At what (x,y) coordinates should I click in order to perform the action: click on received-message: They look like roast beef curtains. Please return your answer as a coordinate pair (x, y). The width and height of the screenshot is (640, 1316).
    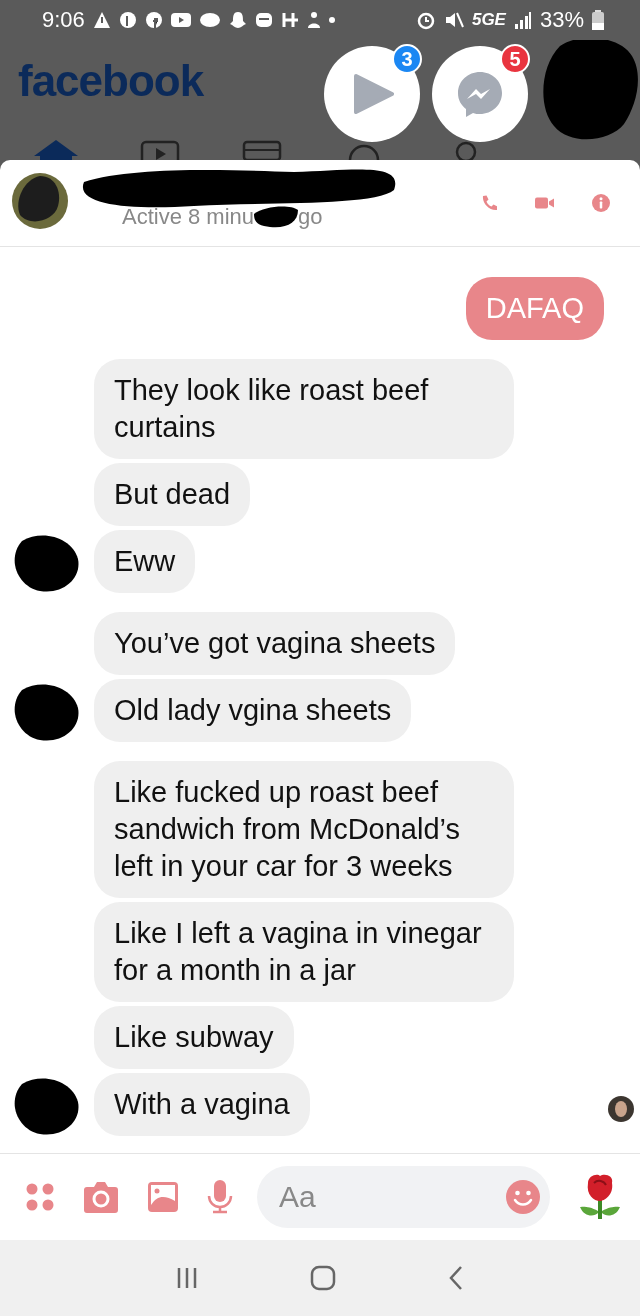
    Looking at the image, I should click on (304, 409).